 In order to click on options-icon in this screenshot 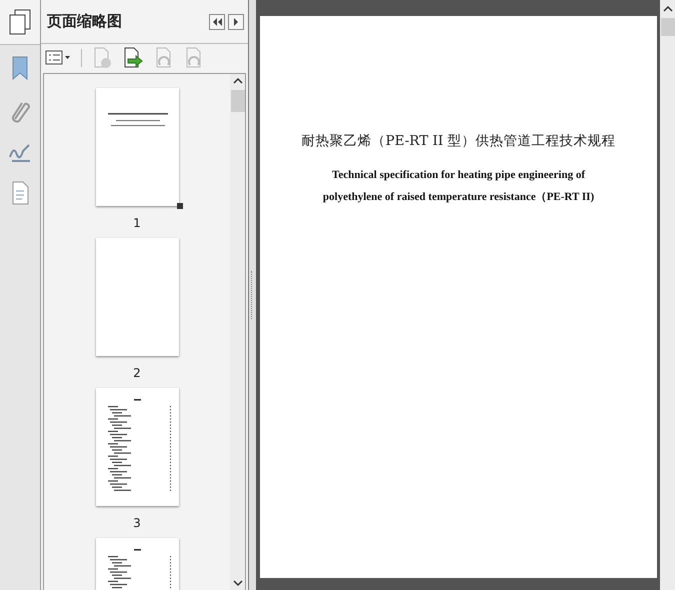, I will do `click(58, 58)`.